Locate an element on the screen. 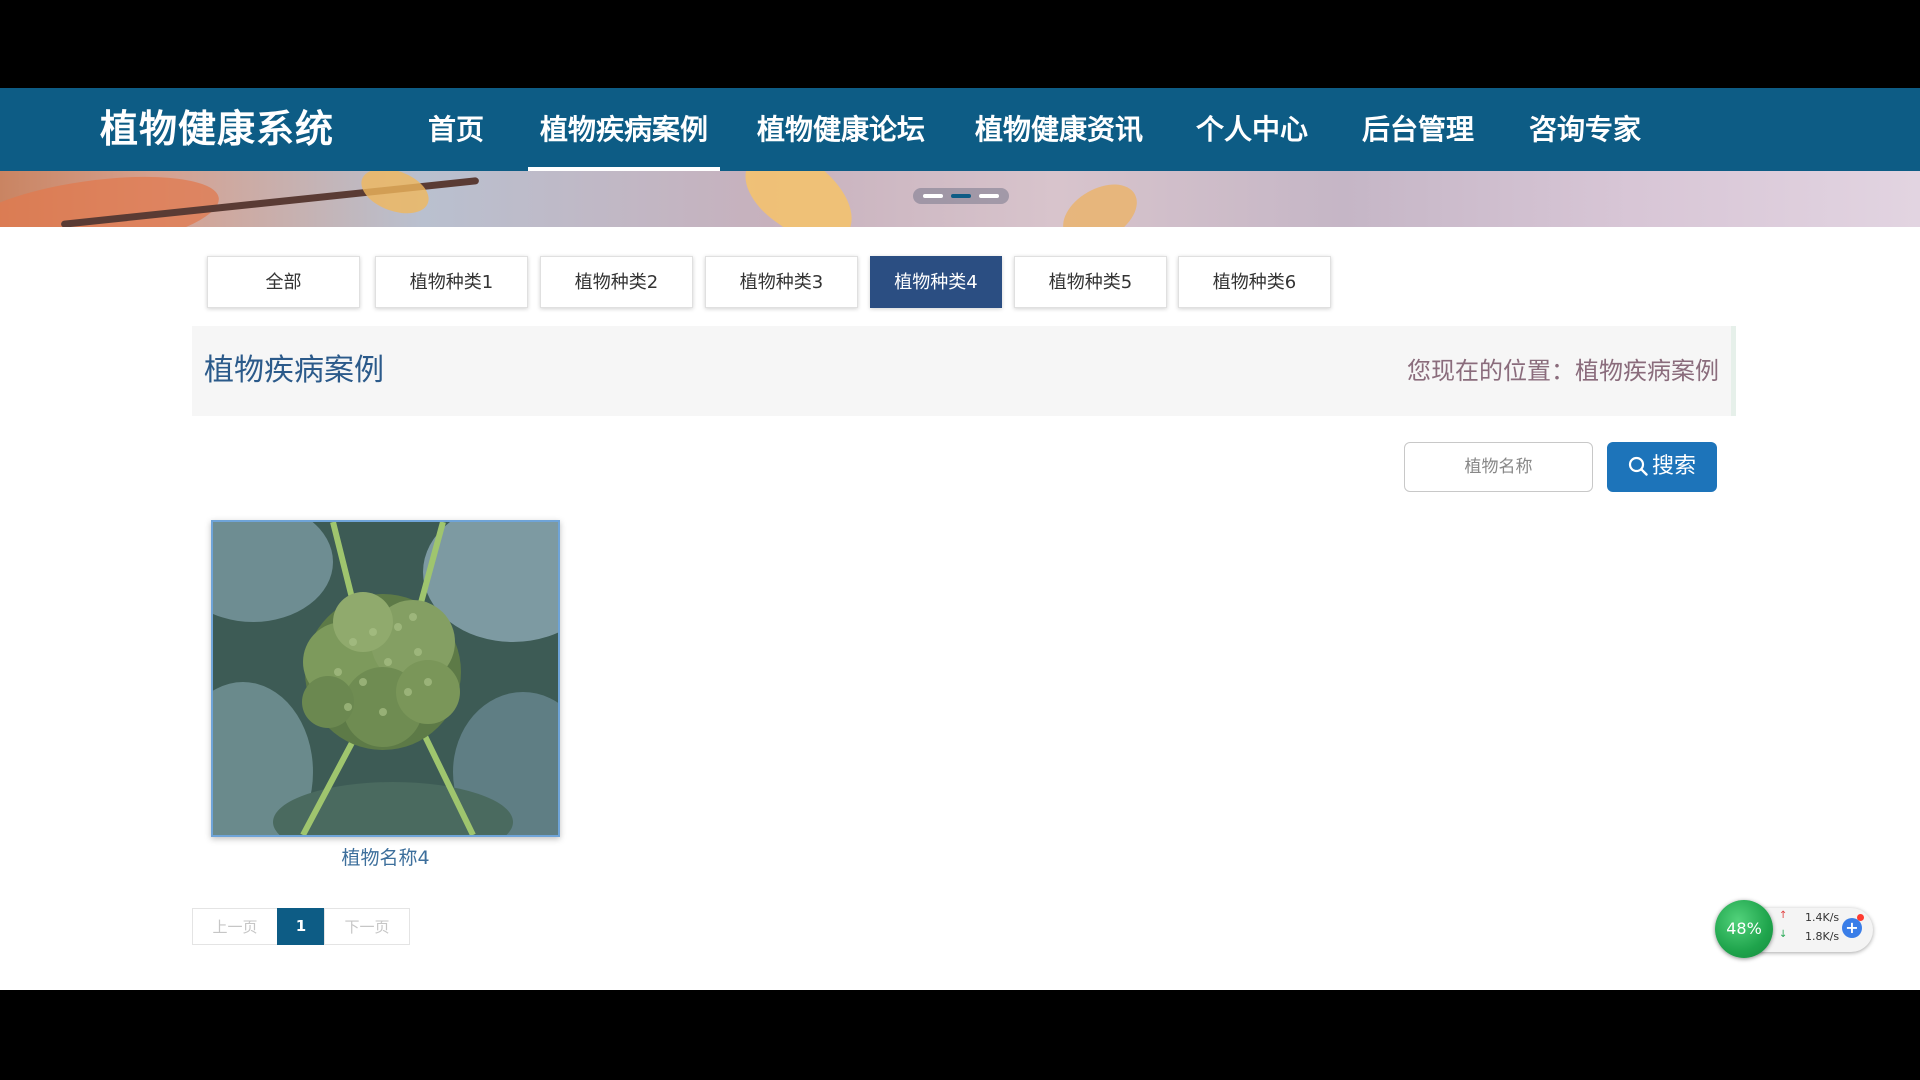  carousel-indicators is located at coordinates (961, 196).